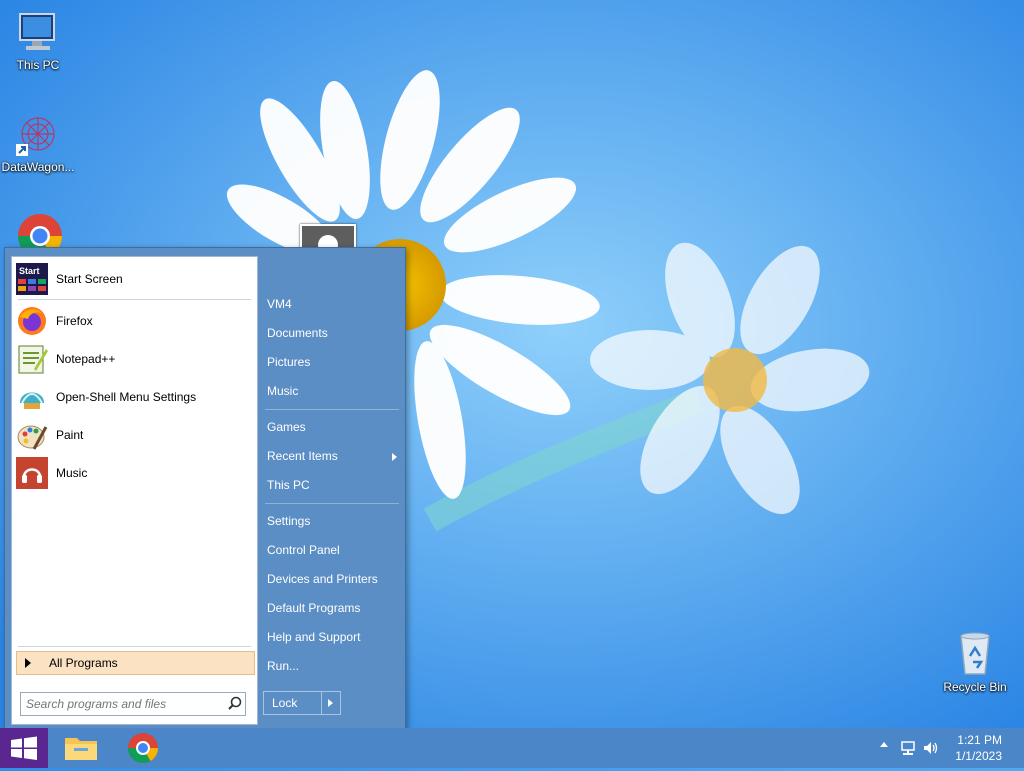 Image resolution: width=1024 pixels, height=771 pixels. What do you see at coordinates (38, 32) in the screenshot?
I see `computer-icon` at bounding box center [38, 32].